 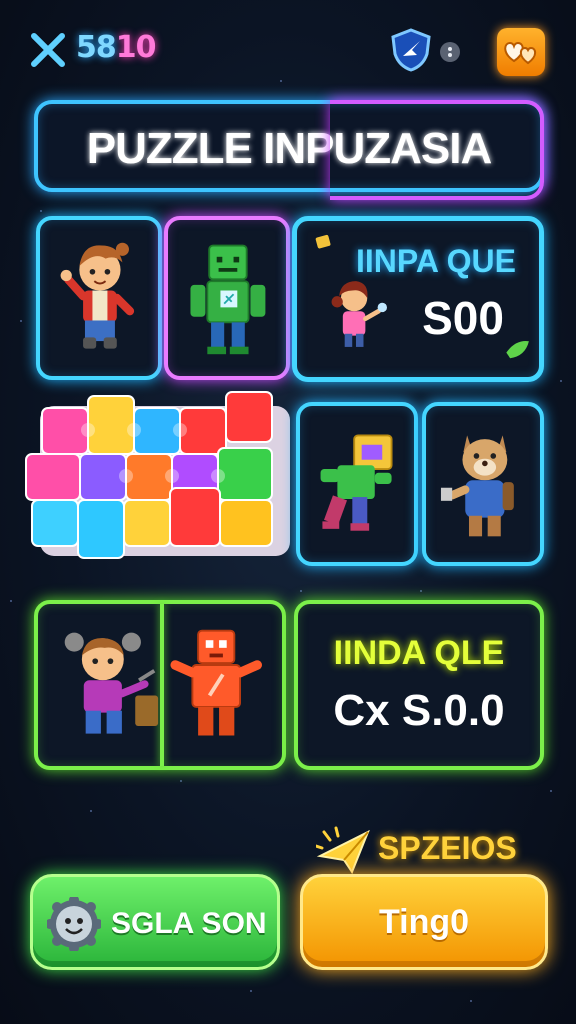 What do you see at coordinates (136, 47) in the screenshot?
I see `score-part-2: 10` at bounding box center [136, 47].